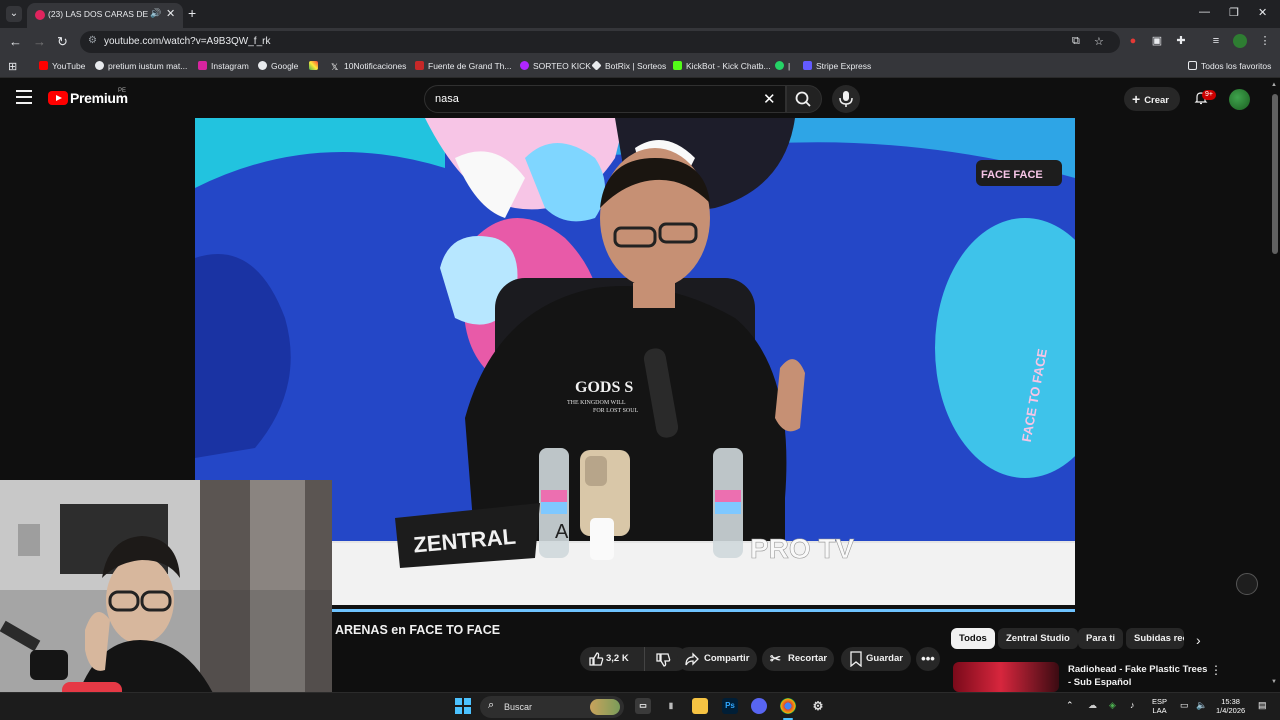 The height and width of the screenshot is (720, 1280). I want to click on reload-icon: ↻, so click(62, 42).